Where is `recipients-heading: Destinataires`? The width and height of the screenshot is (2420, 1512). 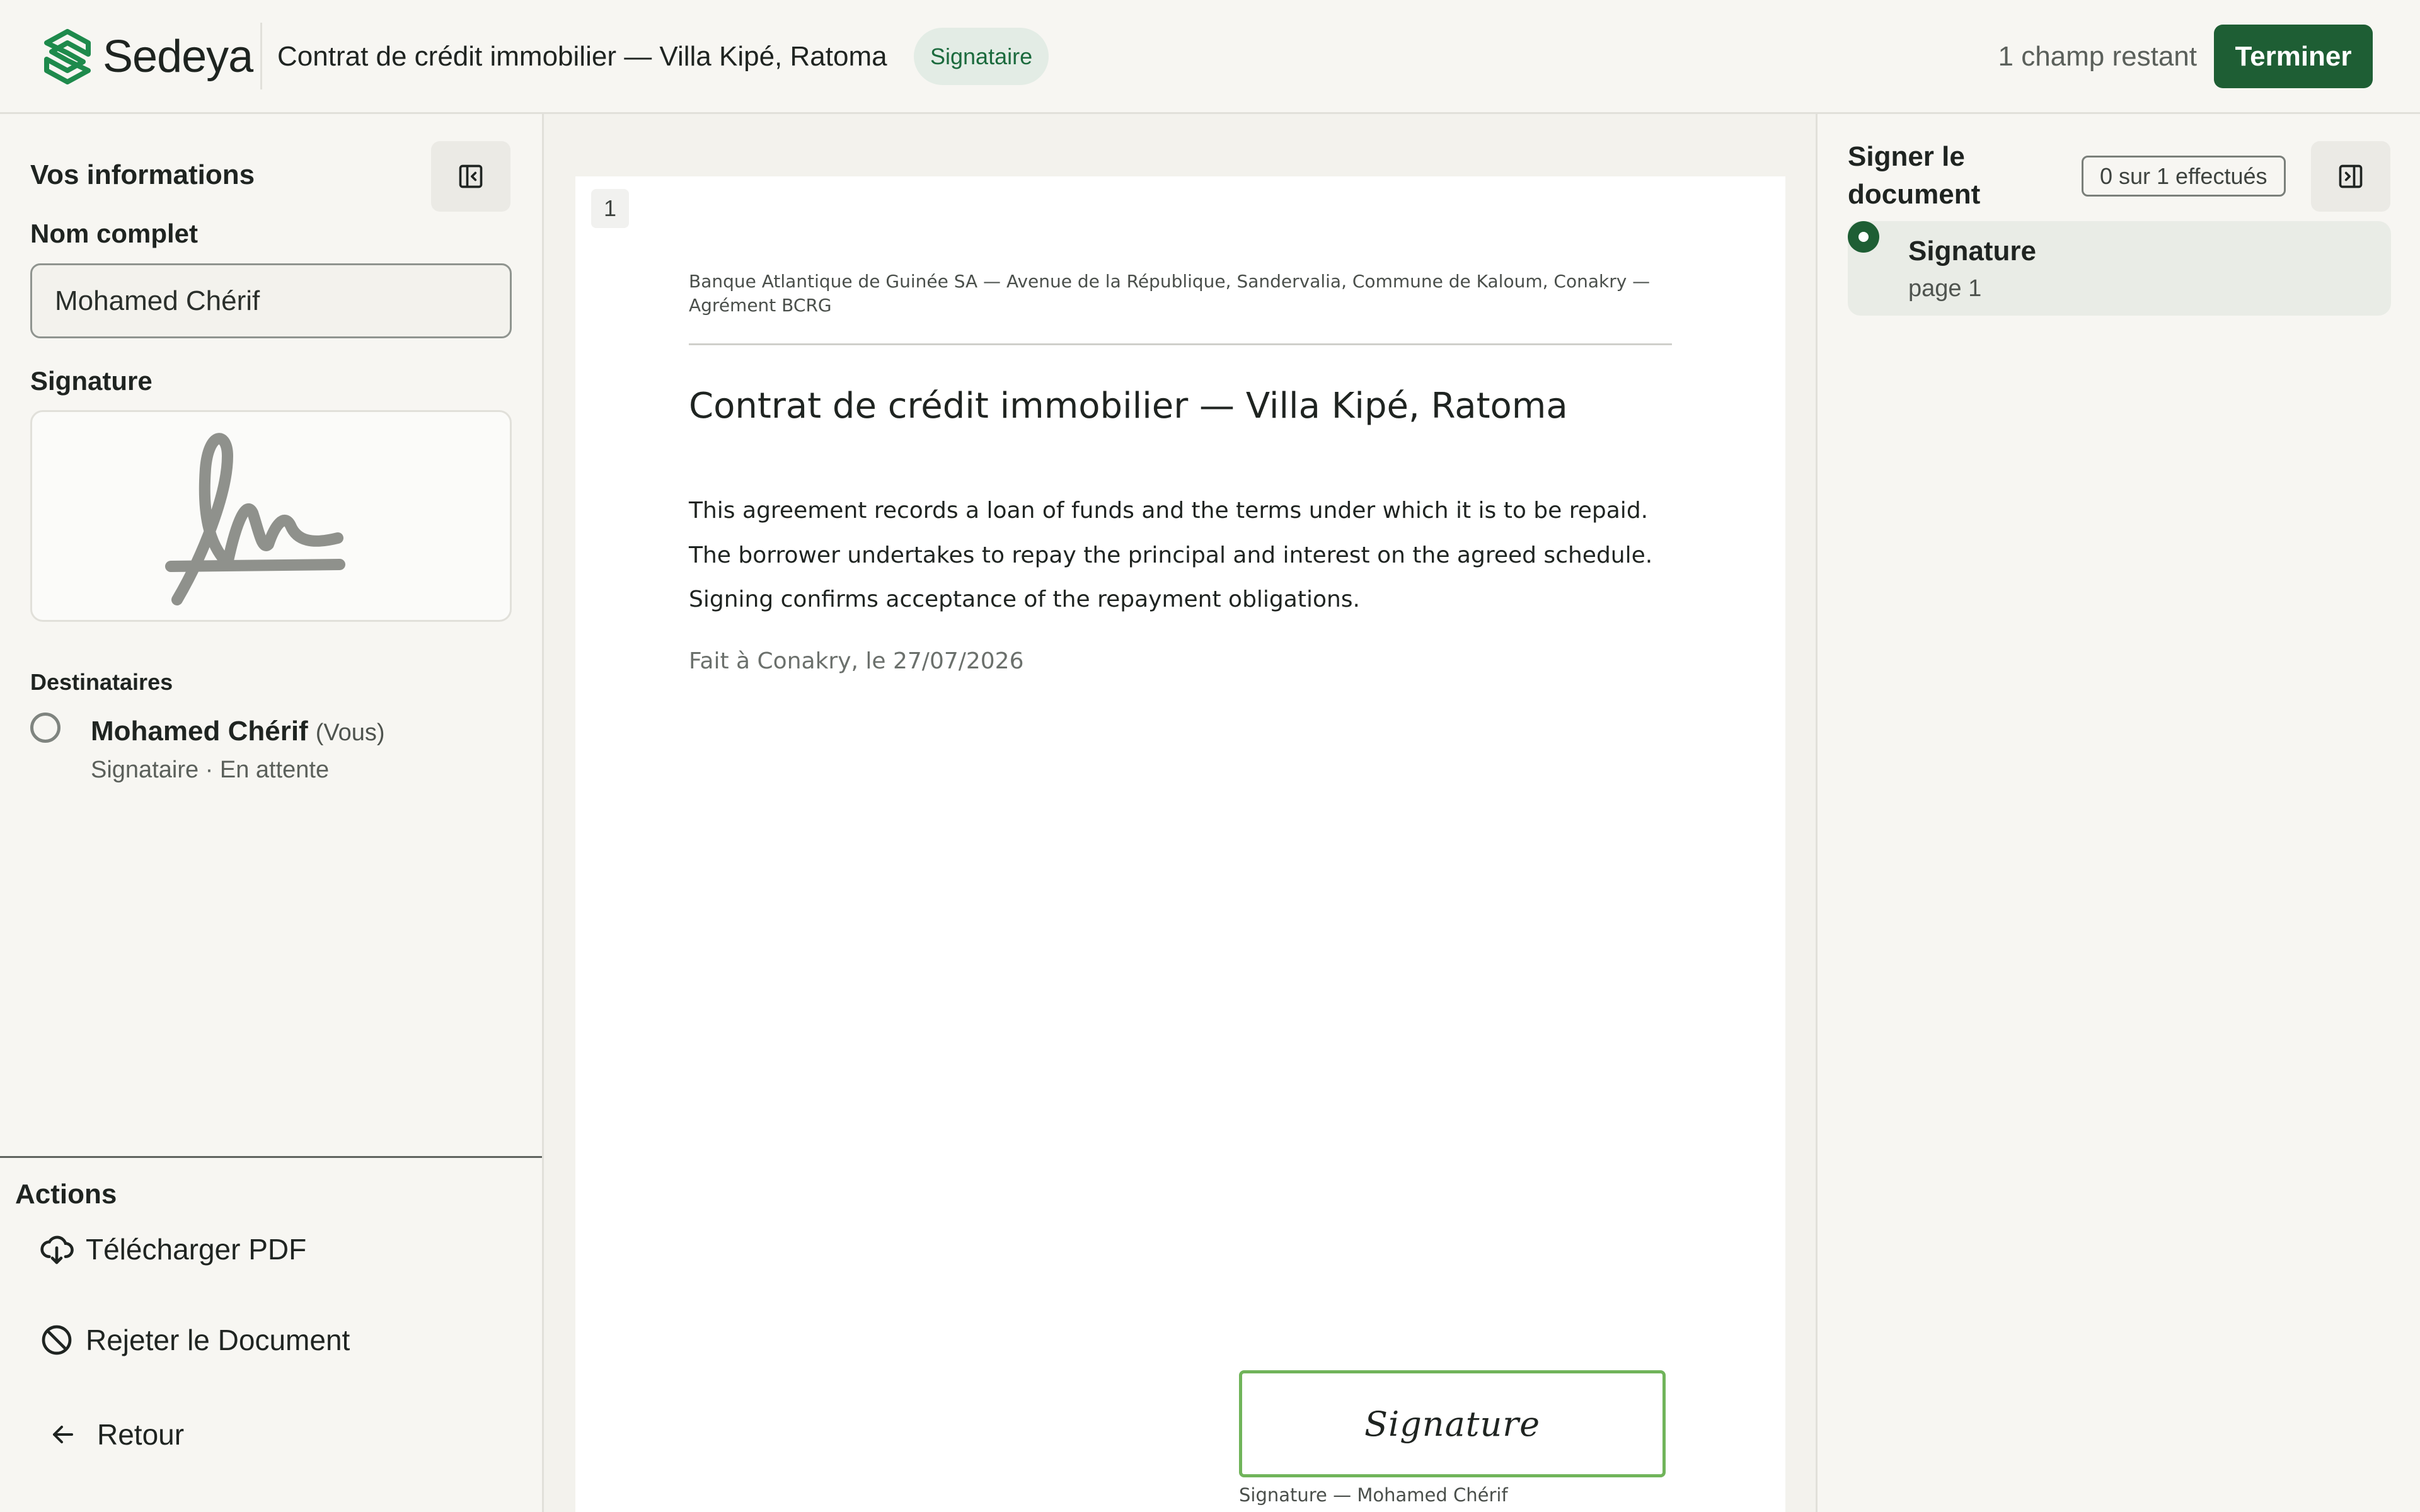
recipients-heading: Destinataires is located at coordinates (101, 682).